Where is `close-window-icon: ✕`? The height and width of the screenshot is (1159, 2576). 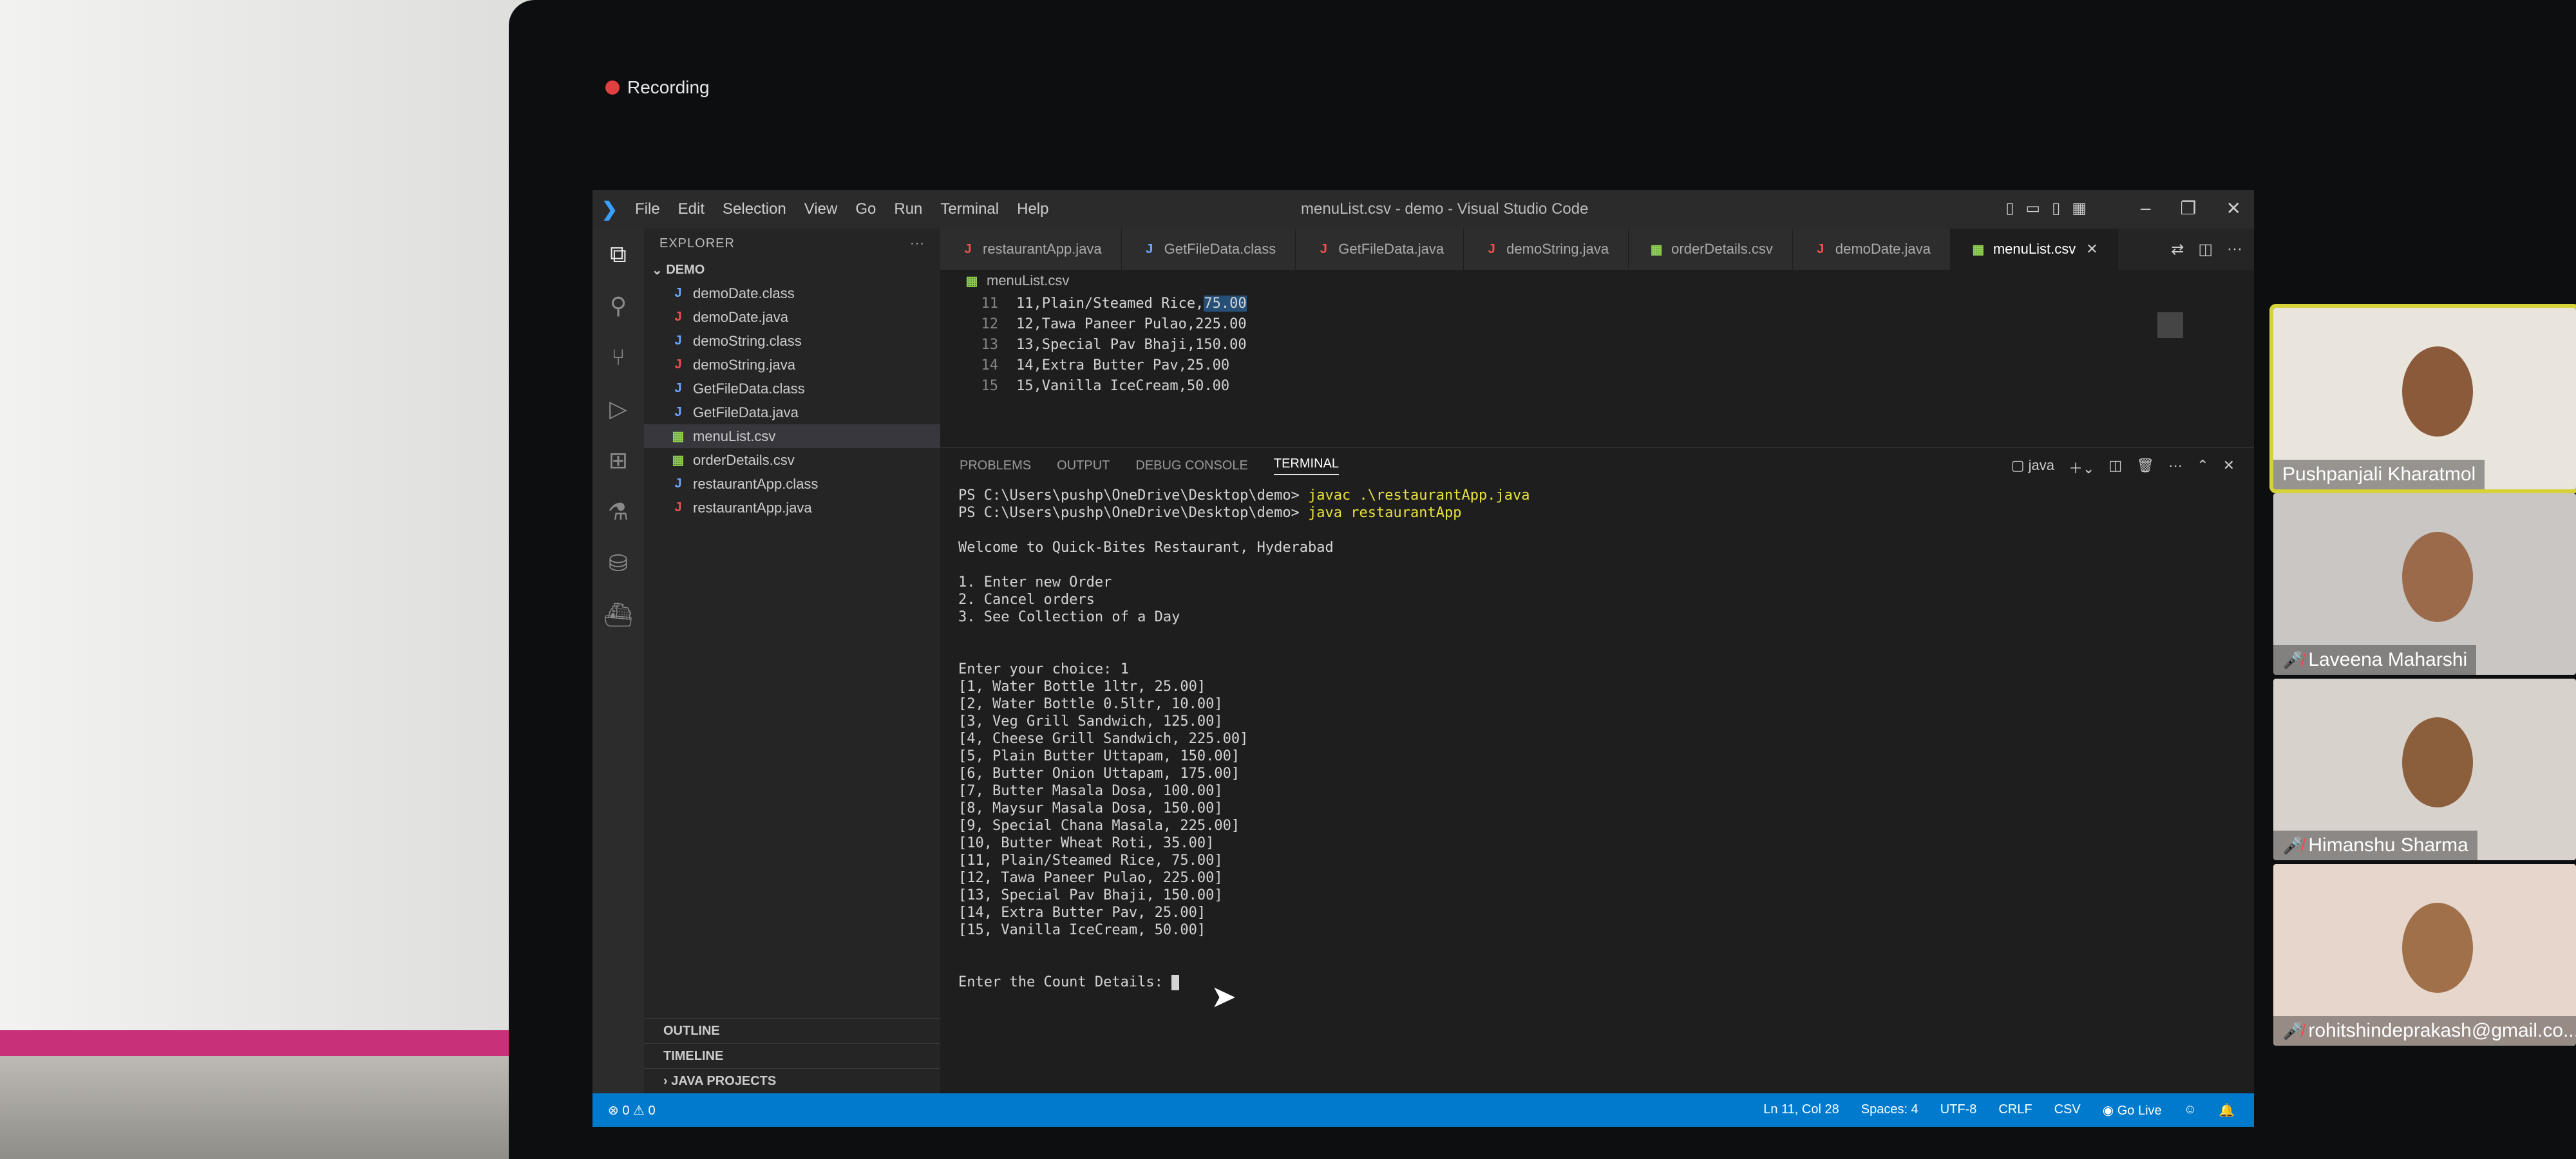 close-window-icon: ✕ is located at coordinates (2233, 208).